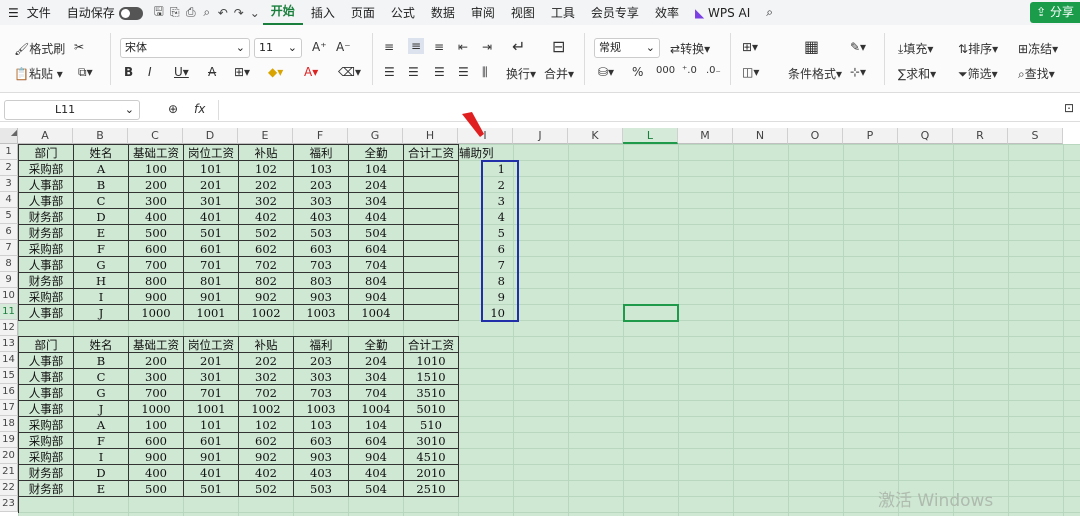 The image size is (1080, 516). Describe the element at coordinates (321, 233) in the screenshot. I see `table1-cell: 503` at that location.